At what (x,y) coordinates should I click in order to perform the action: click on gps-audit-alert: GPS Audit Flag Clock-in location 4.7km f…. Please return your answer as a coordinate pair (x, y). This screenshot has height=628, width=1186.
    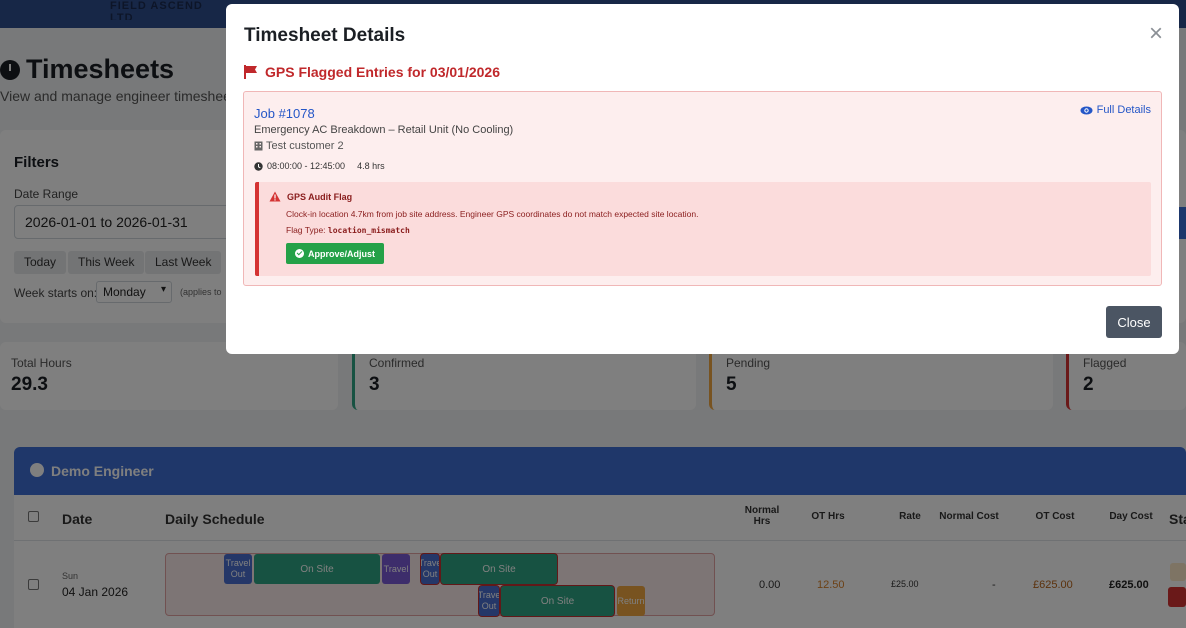
    Looking at the image, I should click on (703, 229).